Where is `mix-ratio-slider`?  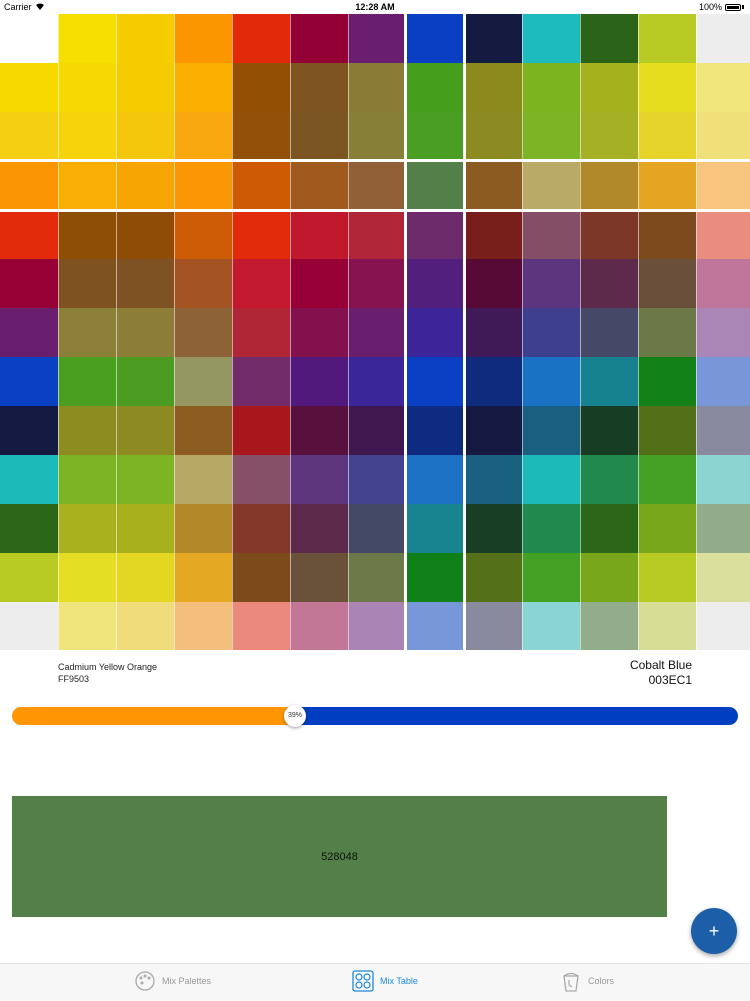
mix-ratio-slider is located at coordinates (375, 716).